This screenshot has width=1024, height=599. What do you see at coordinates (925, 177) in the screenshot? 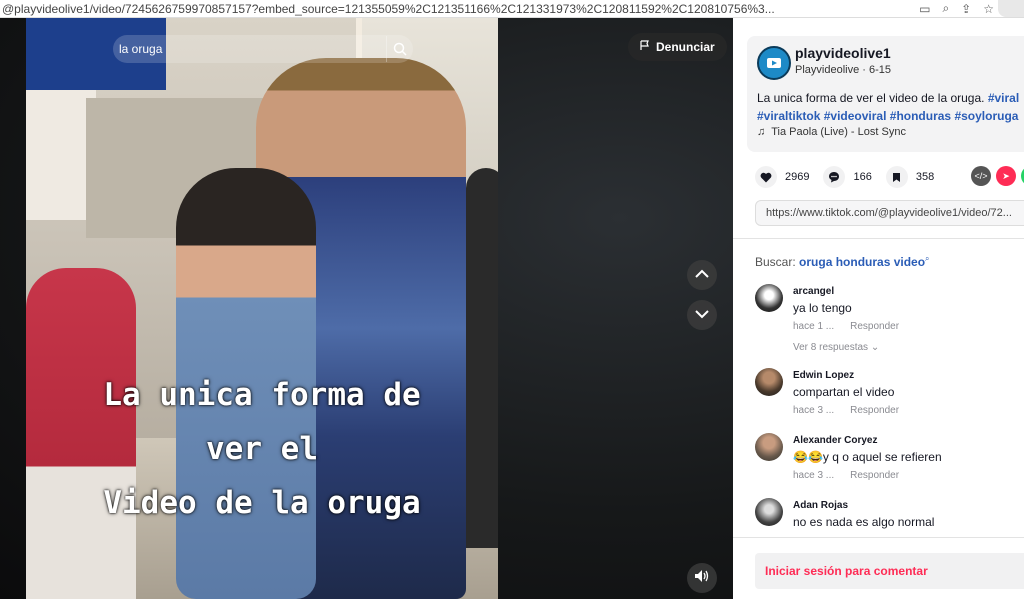
I see `save-count: 358` at bounding box center [925, 177].